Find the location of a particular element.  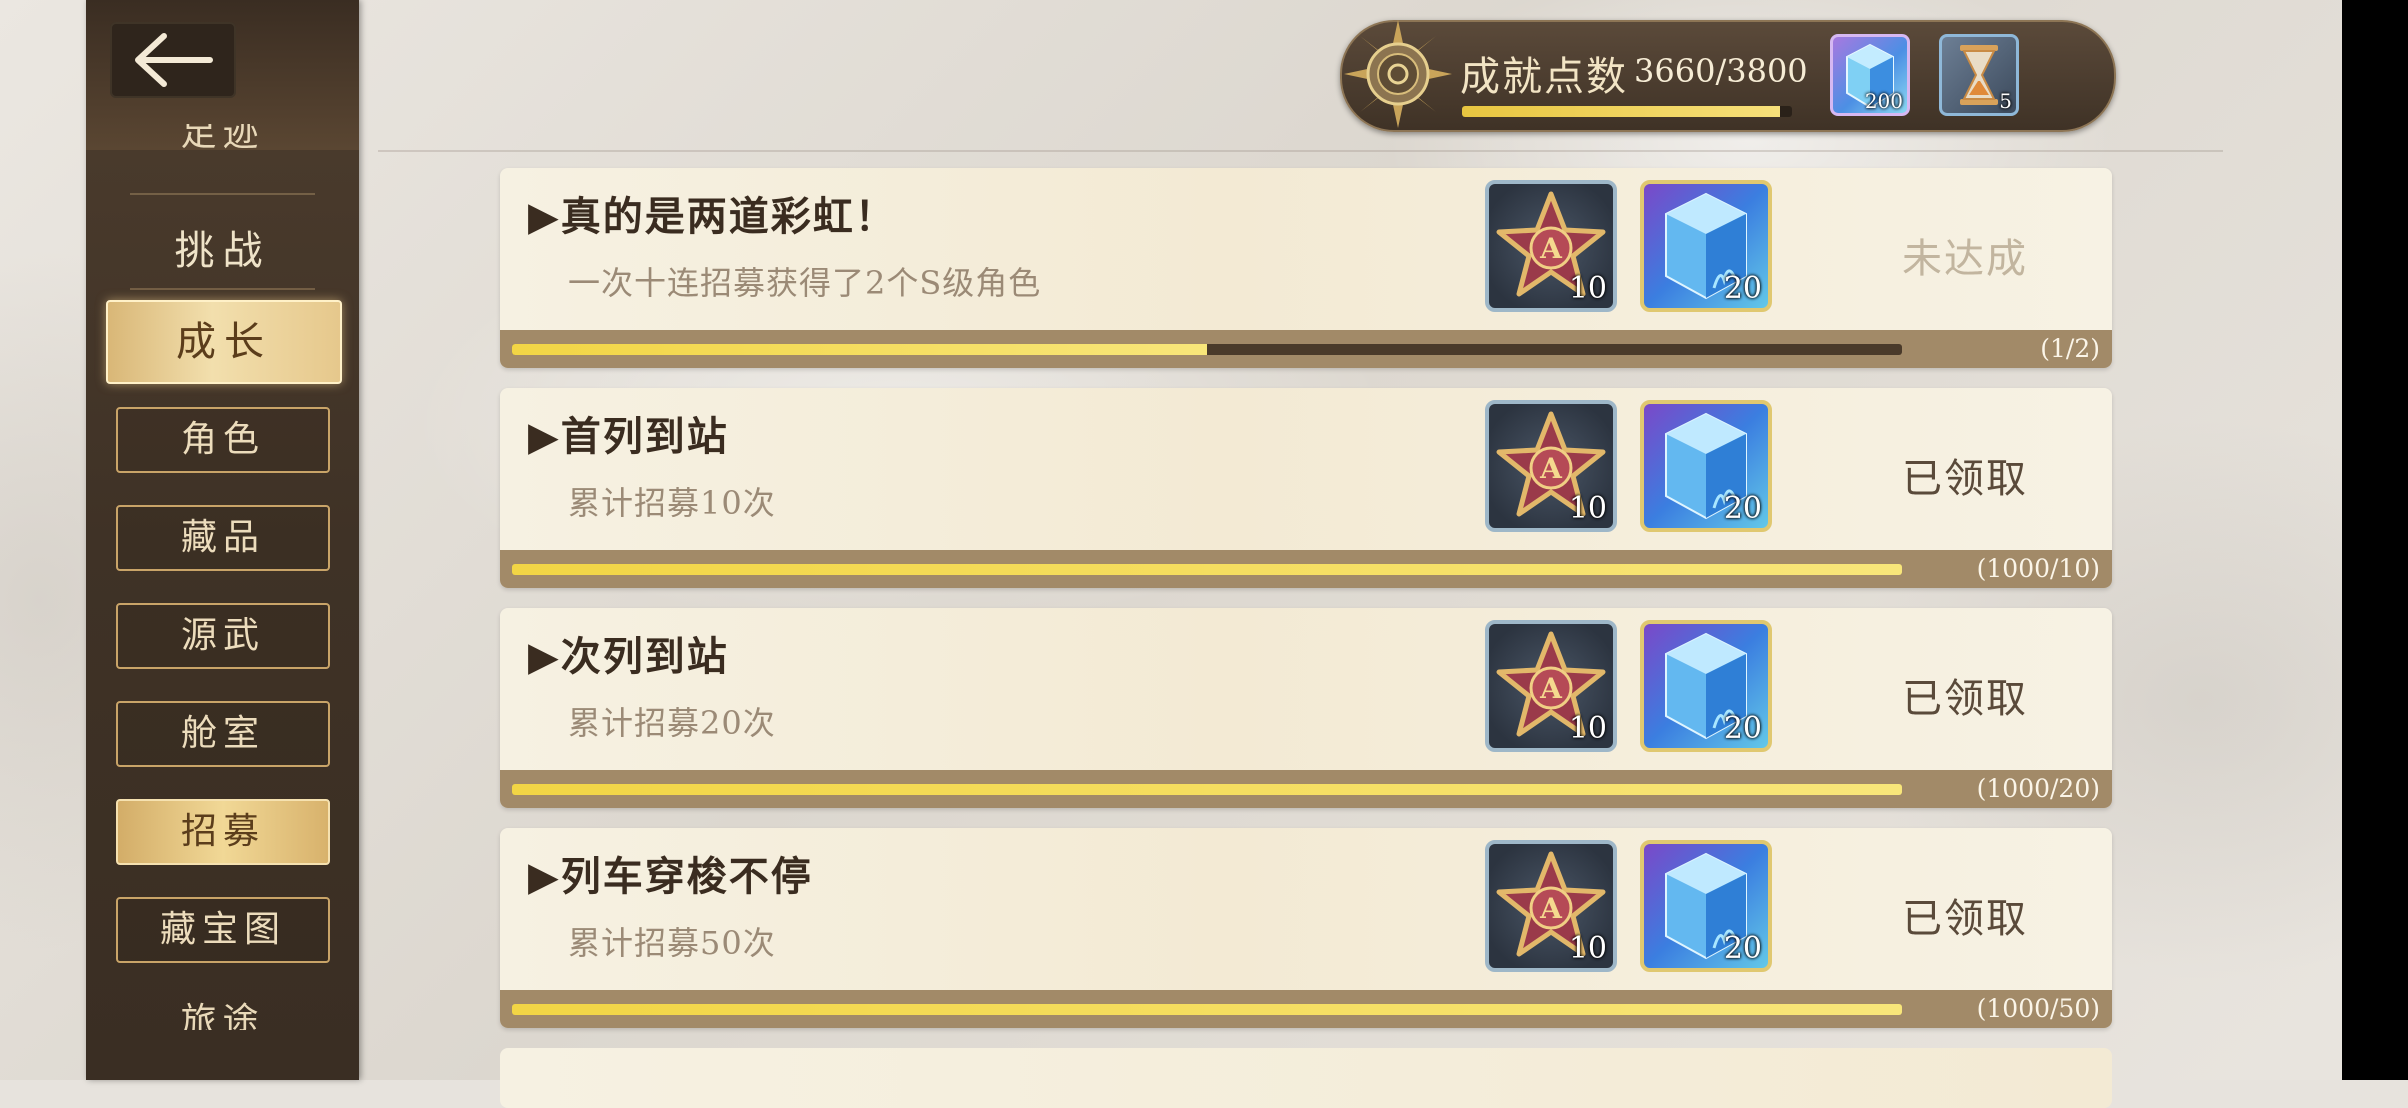

achievement-title: ▶首列到站 is located at coordinates (628, 436).